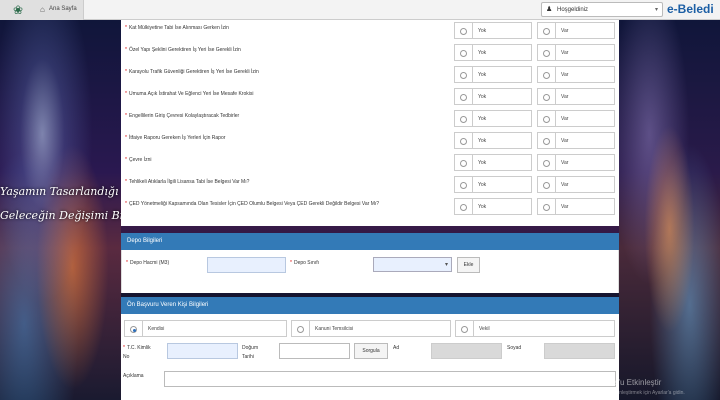 The height and width of the screenshot is (400, 720). What do you see at coordinates (396, 348) in the screenshot?
I see `name-label: Ad` at bounding box center [396, 348].